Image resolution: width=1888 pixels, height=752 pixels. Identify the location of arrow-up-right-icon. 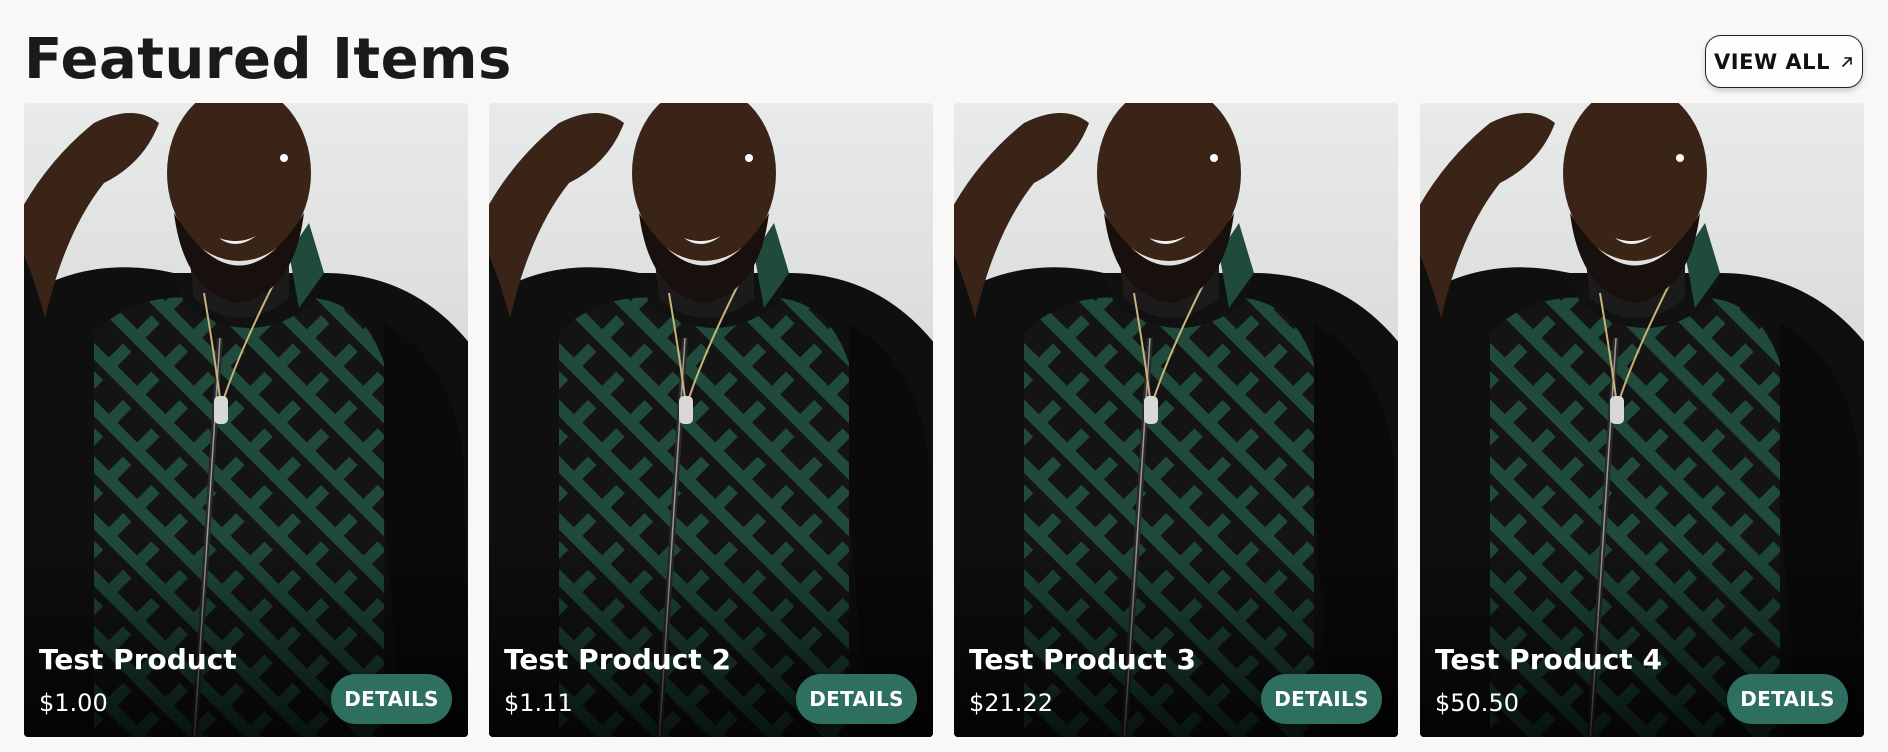
(1847, 61).